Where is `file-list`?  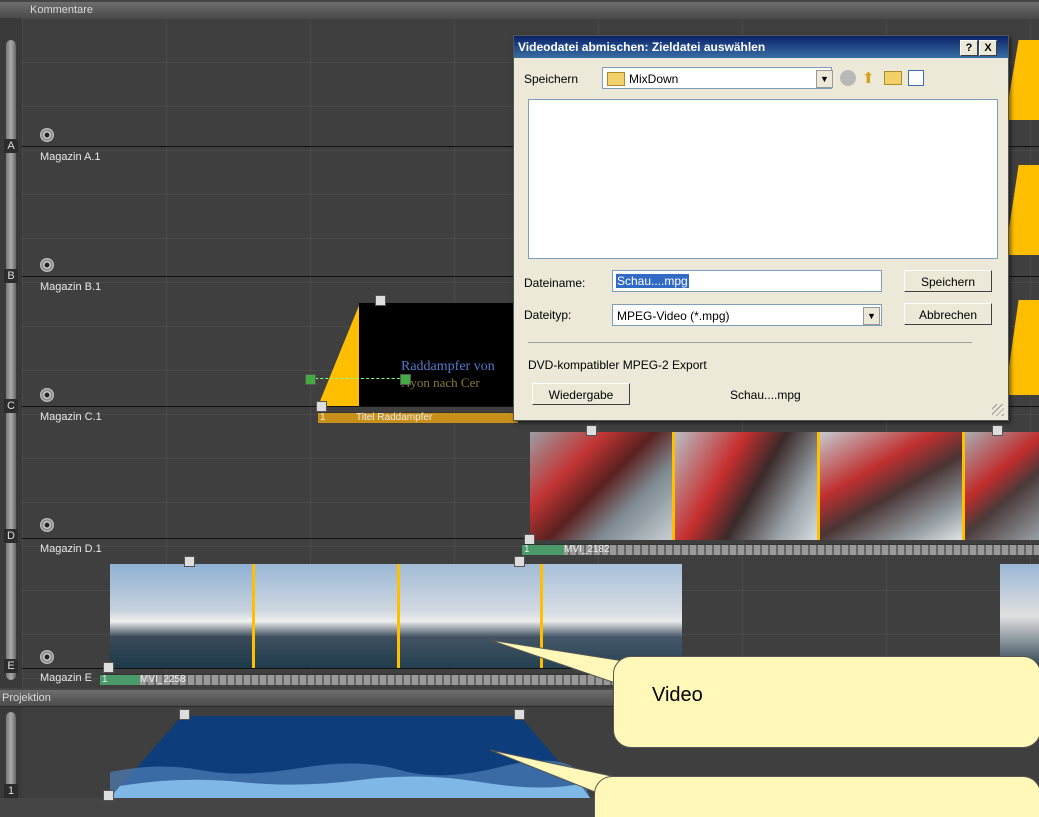 file-list is located at coordinates (763, 179).